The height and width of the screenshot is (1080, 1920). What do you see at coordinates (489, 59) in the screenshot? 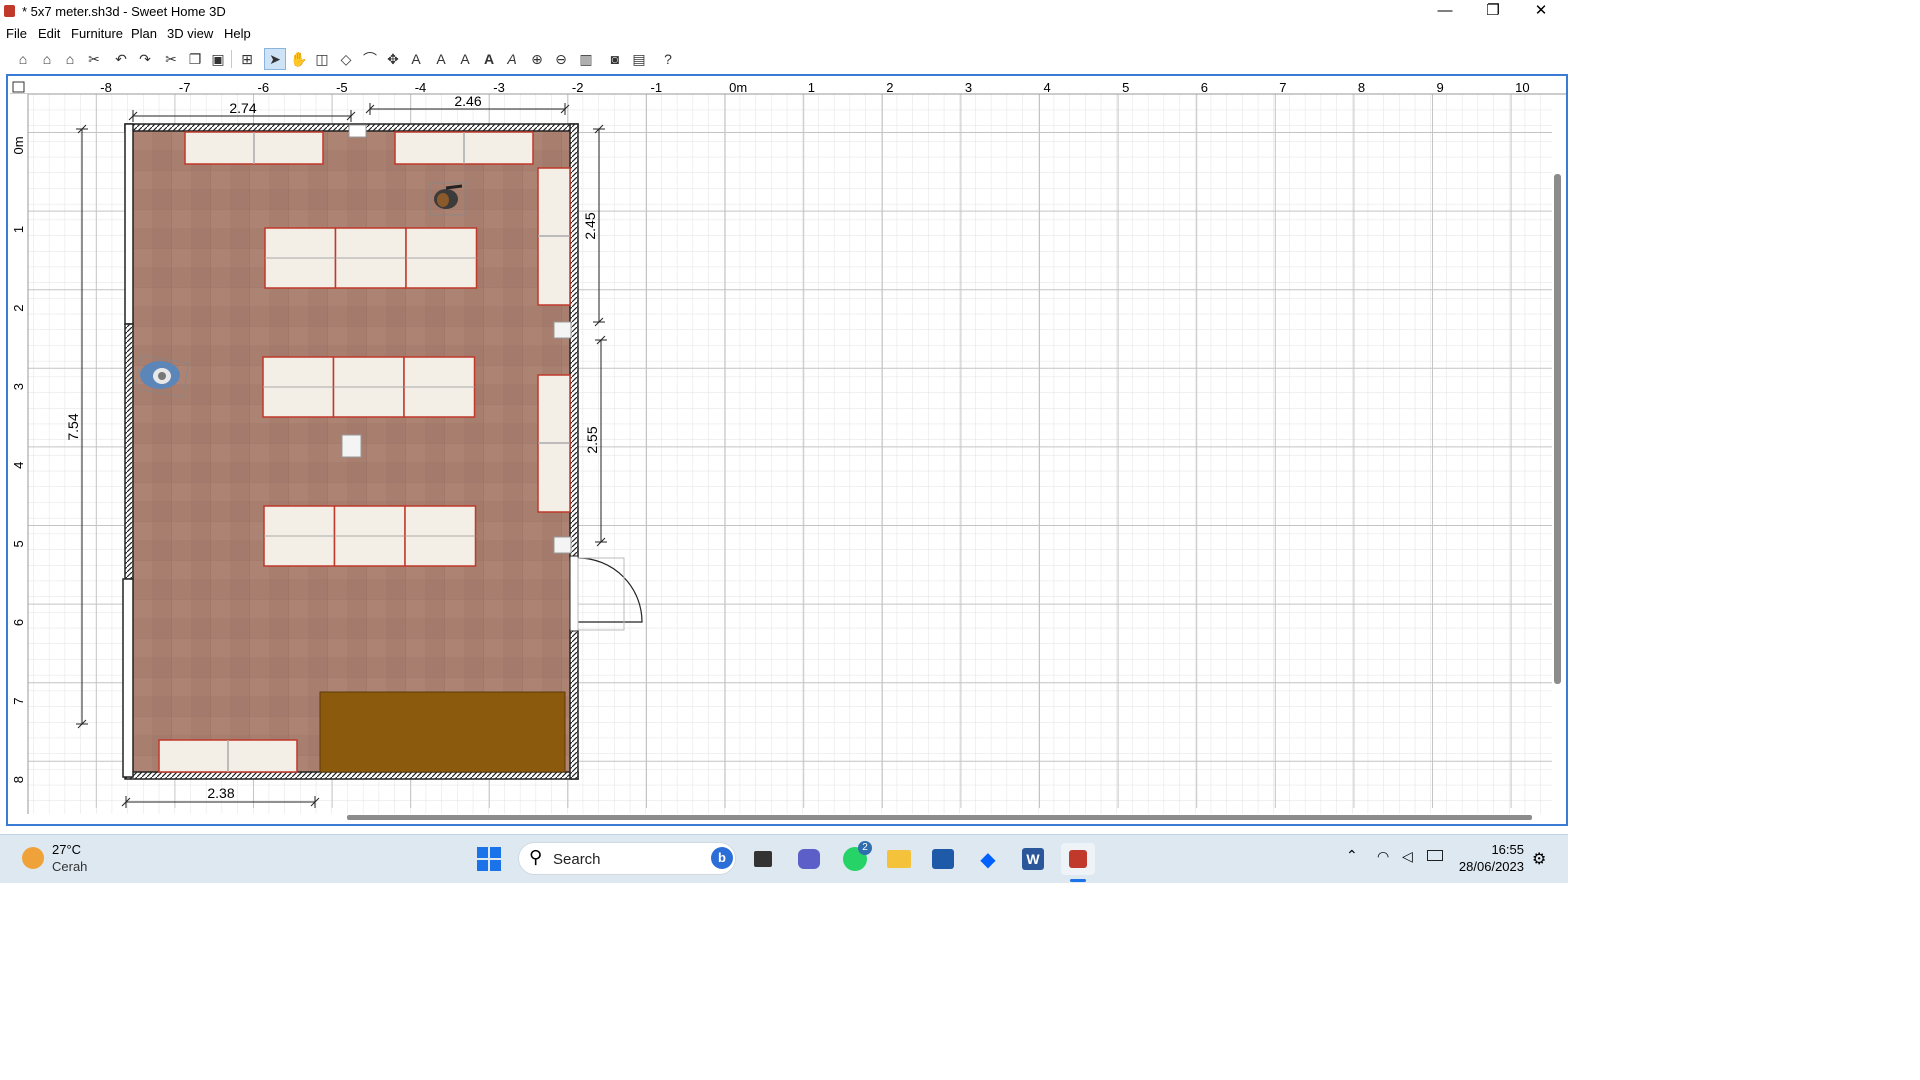
I see `bold-text-icon: A` at bounding box center [489, 59].